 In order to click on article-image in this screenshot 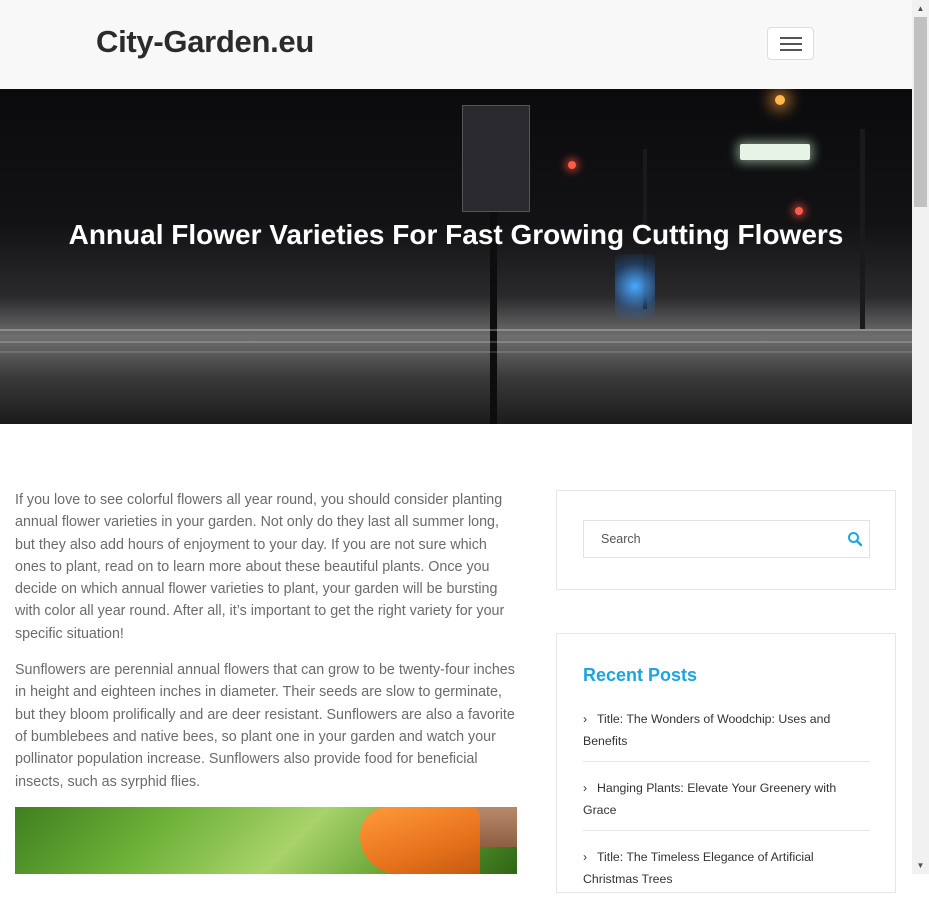, I will do `click(266, 840)`.